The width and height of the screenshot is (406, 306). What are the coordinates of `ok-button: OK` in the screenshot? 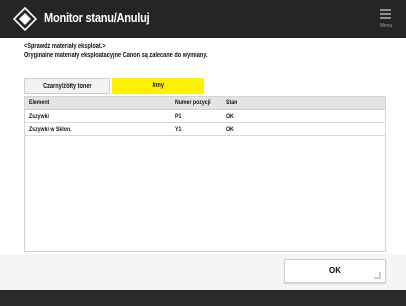 It's located at (335, 271).